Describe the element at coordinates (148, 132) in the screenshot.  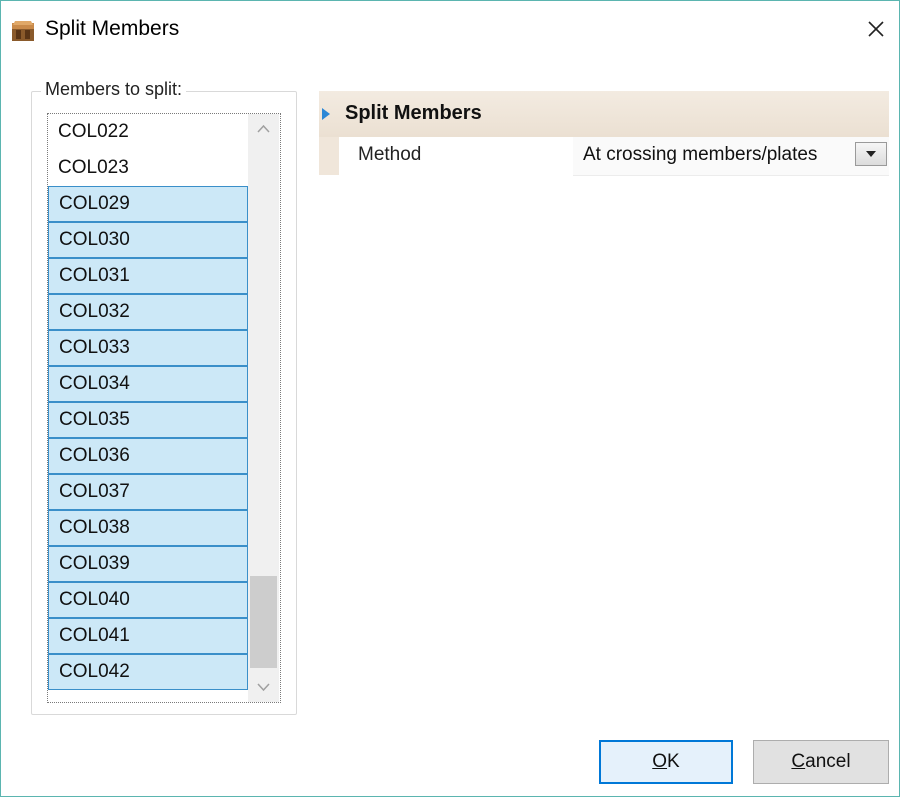
I see `member-list-item: COL022` at that location.